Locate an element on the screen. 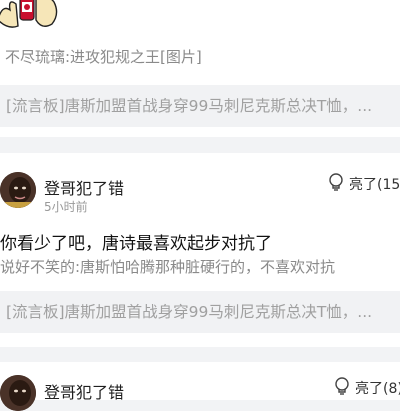  like-count: 亮了(15) is located at coordinates (374, 185).